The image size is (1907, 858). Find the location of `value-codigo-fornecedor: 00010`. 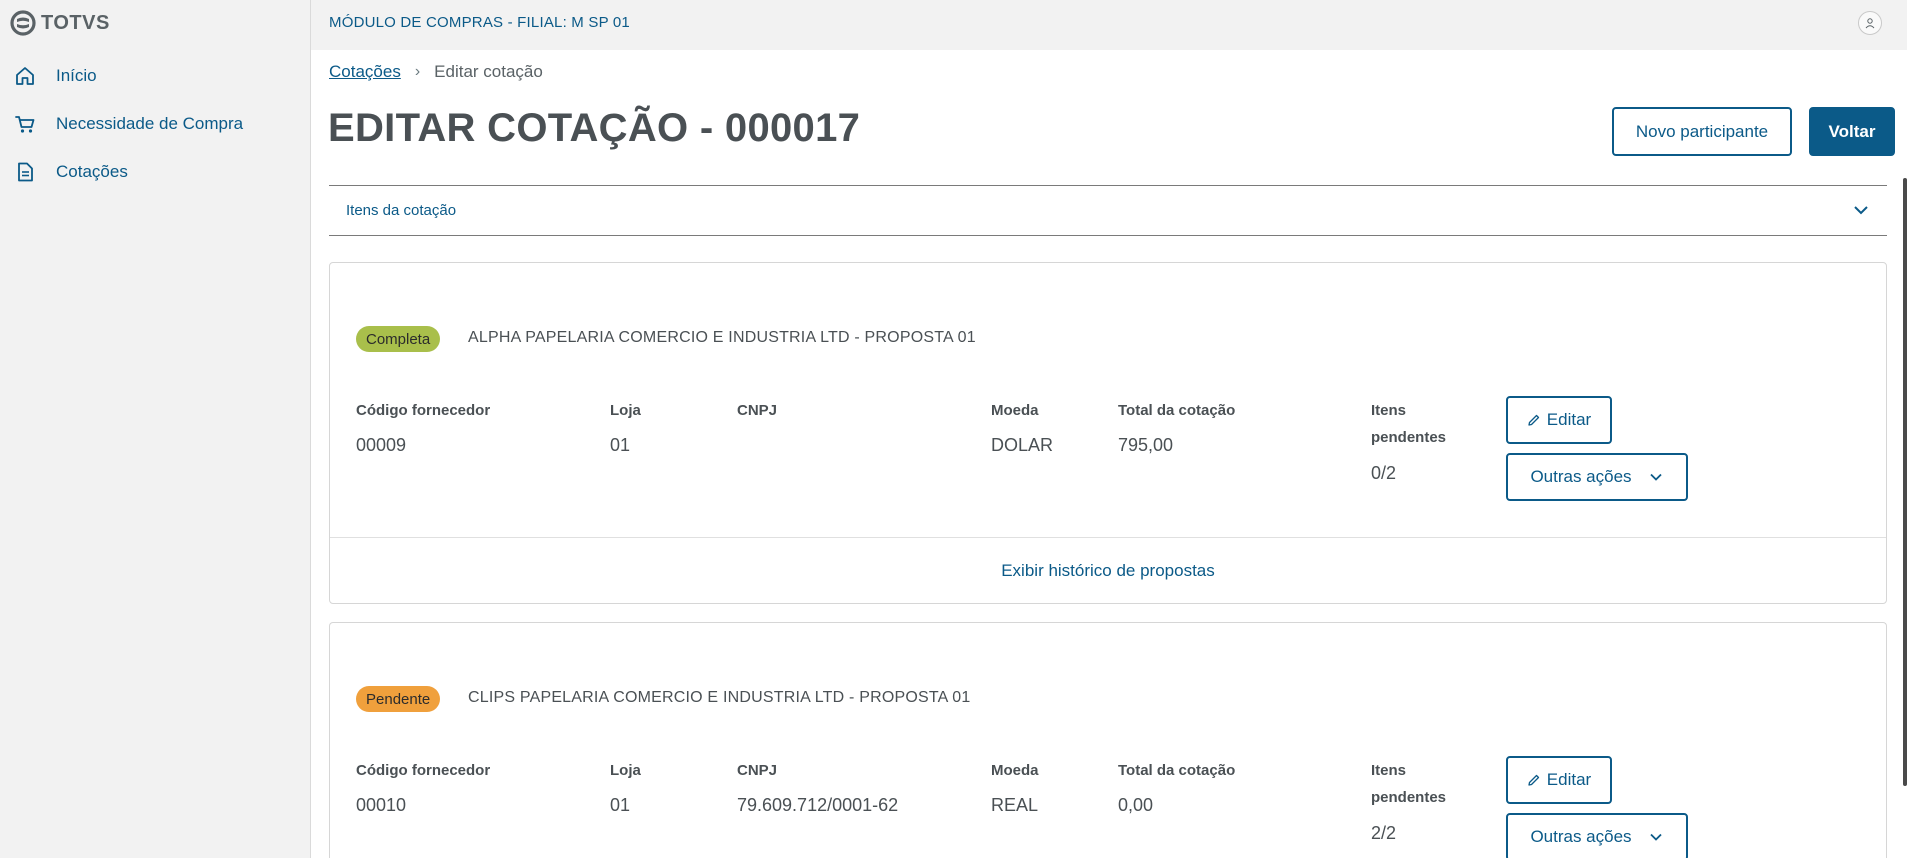

value-codigo-fornecedor: 00010 is located at coordinates (381, 805).